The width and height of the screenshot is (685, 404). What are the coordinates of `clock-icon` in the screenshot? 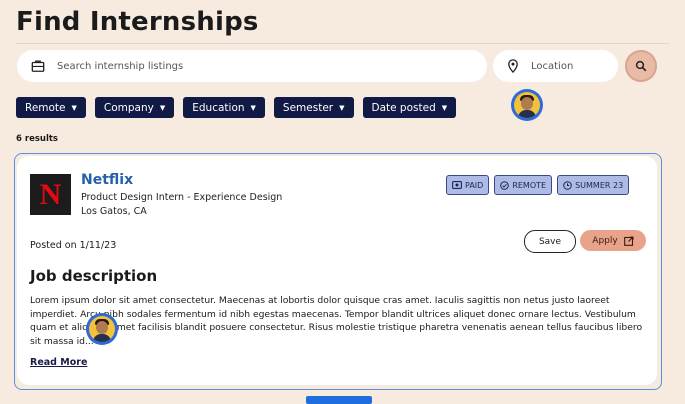 It's located at (567, 185).